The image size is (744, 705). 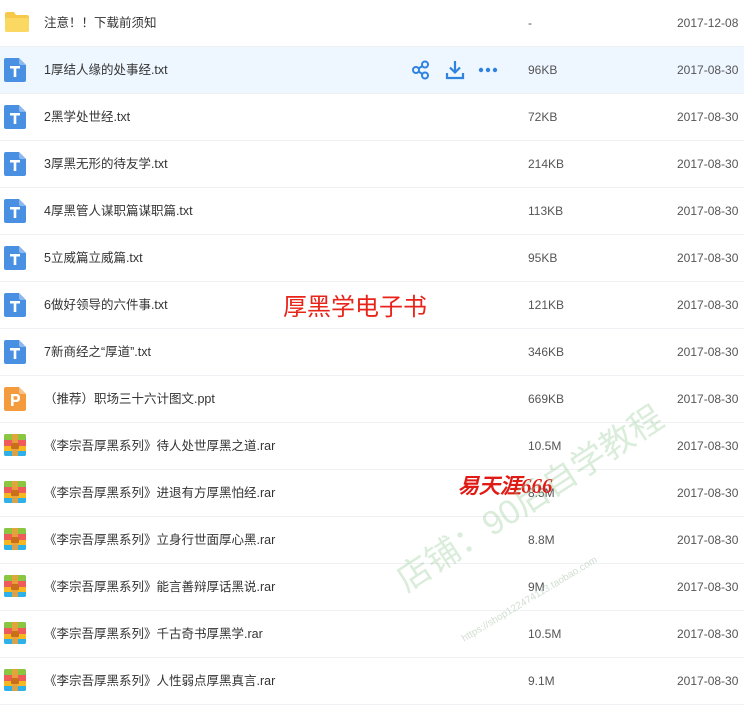 I want to click on file-name: 1厚结人缘的处事经.txt, so click(x=106, y=70).